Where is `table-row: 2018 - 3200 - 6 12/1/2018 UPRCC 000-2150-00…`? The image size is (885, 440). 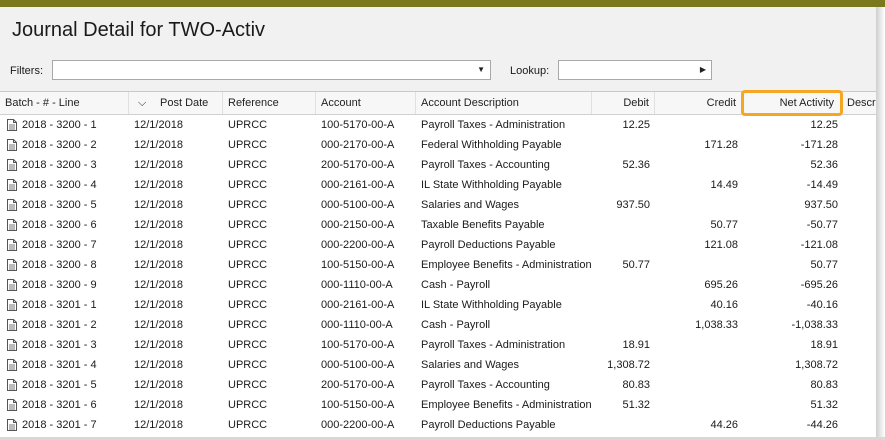 table-row: 2018 - 3200 - 6 12/1/2018 UPRCC 000-2150-00… is located at coordinates (438, 225).